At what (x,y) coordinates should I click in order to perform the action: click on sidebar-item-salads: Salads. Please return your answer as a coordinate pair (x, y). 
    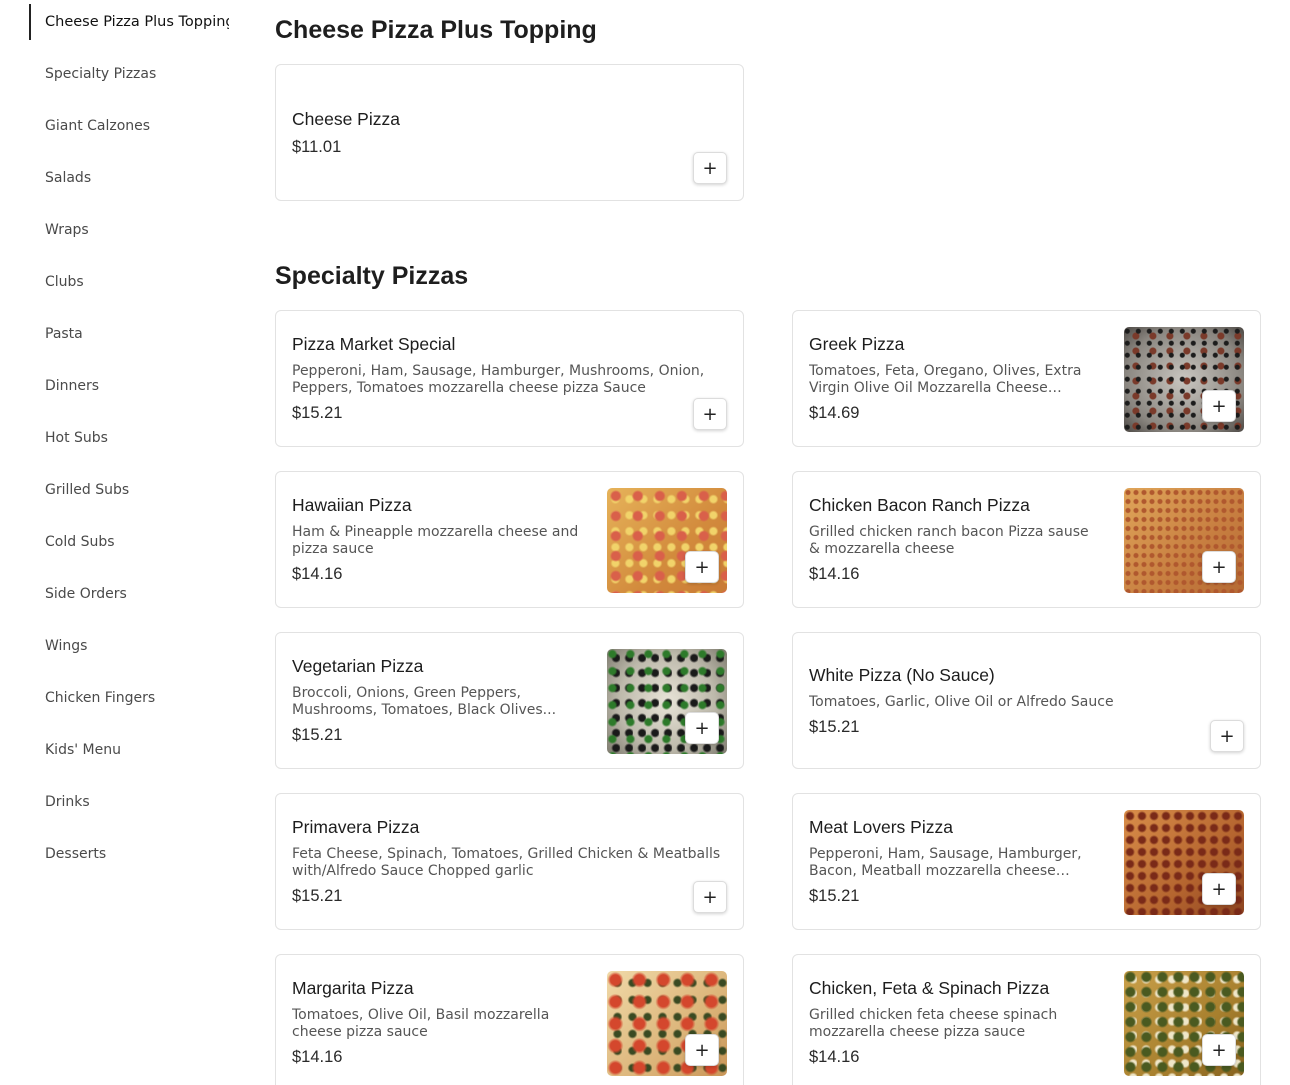
    Looking at the image, I should click on (129, 178).